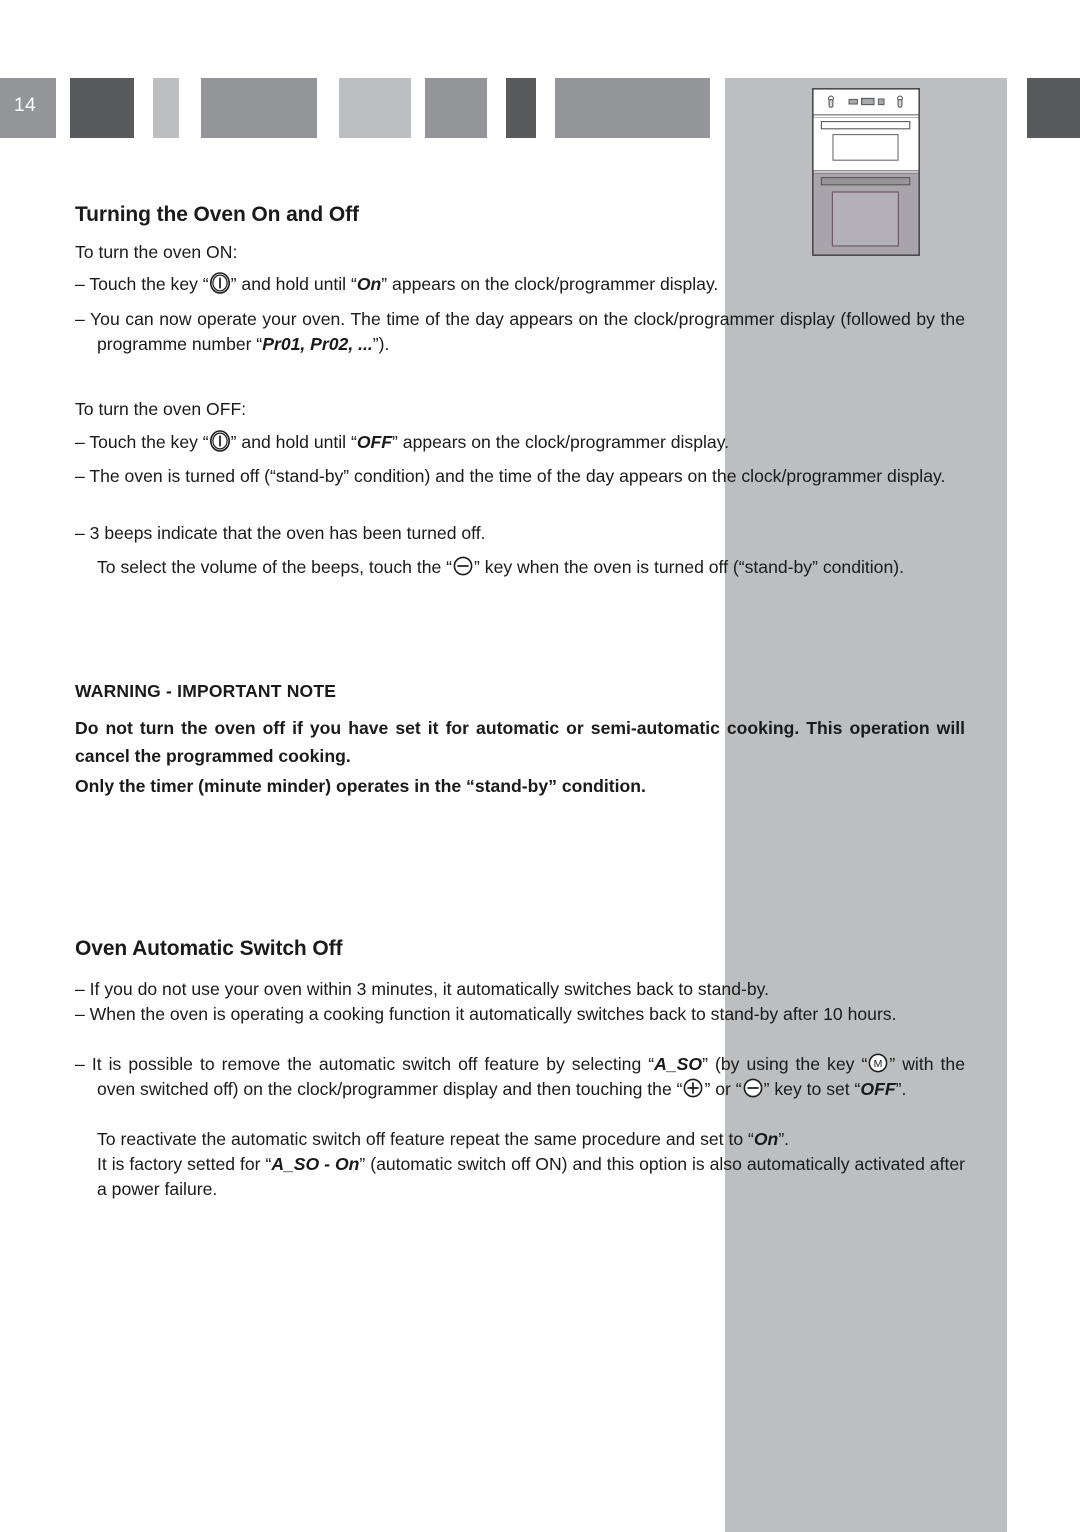 The image size is (1080, 1532). What do you see at coordinates (374, 442) in the screenshot?
I see `keyword-off: OFF` at bounding box center [374, 442].